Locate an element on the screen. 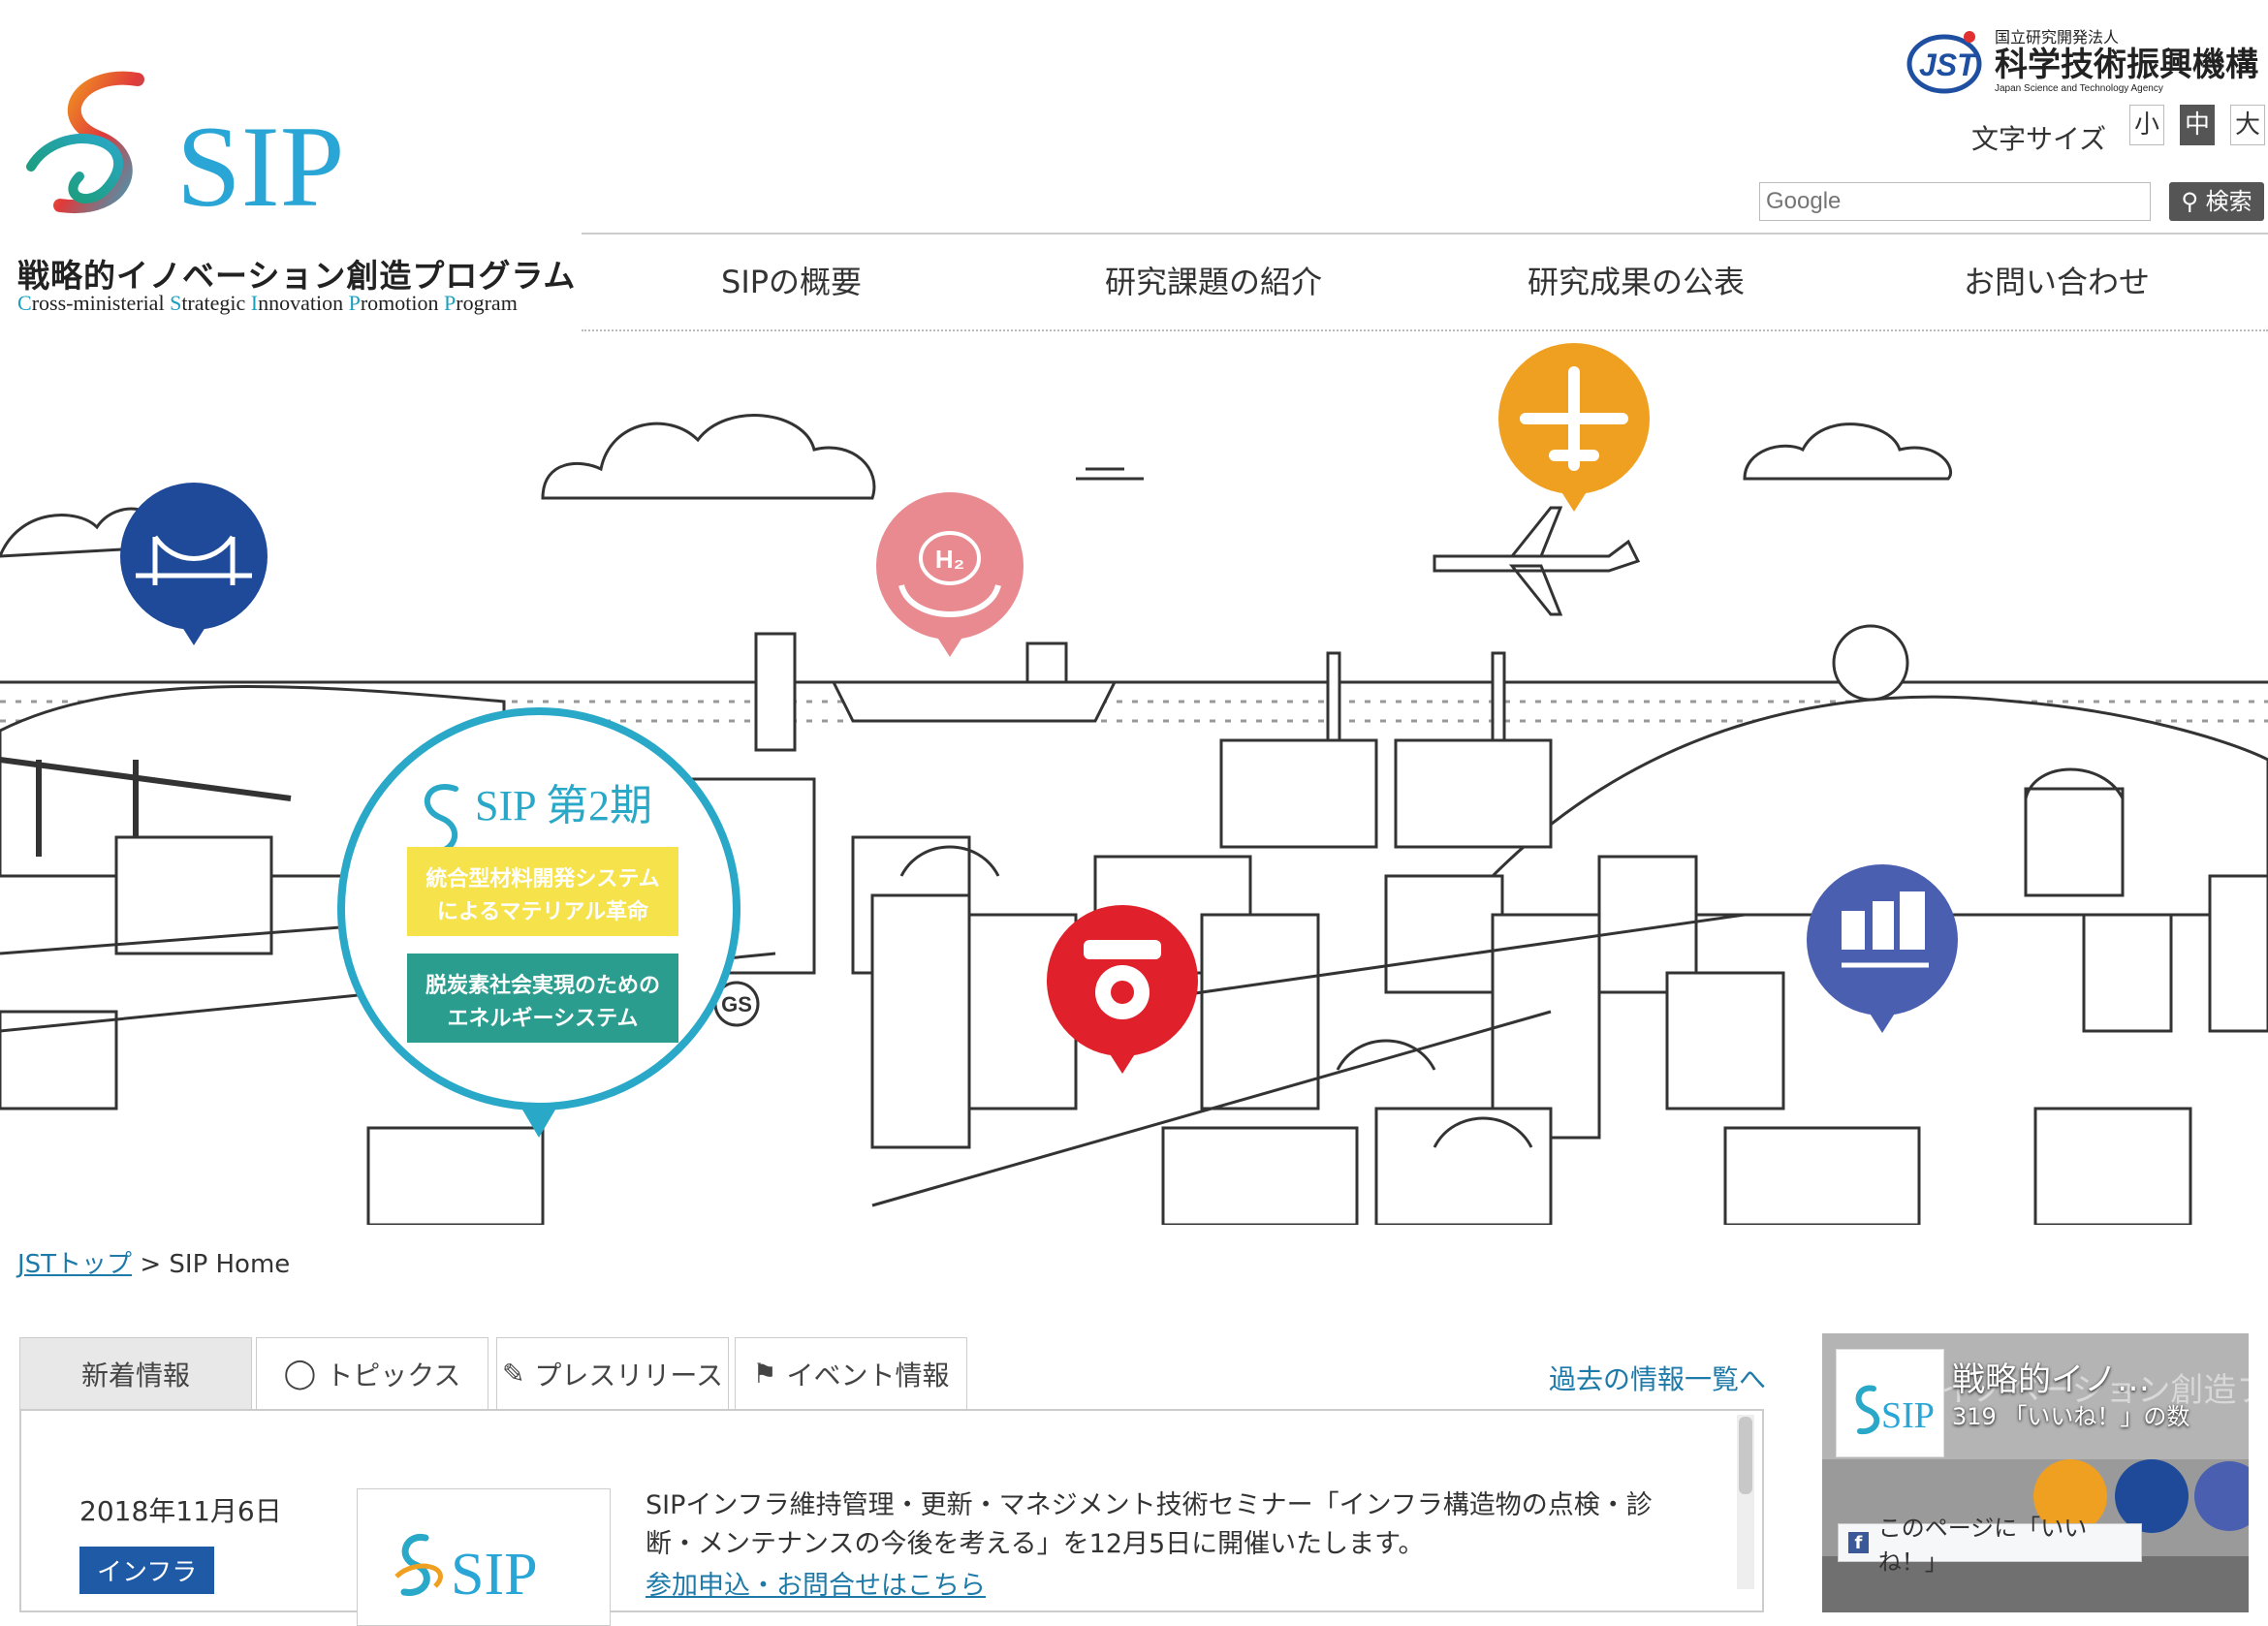 The image size is (2268, 1626). nav-item-contact: お問い合わせ is located at coordinates (2057, 280).